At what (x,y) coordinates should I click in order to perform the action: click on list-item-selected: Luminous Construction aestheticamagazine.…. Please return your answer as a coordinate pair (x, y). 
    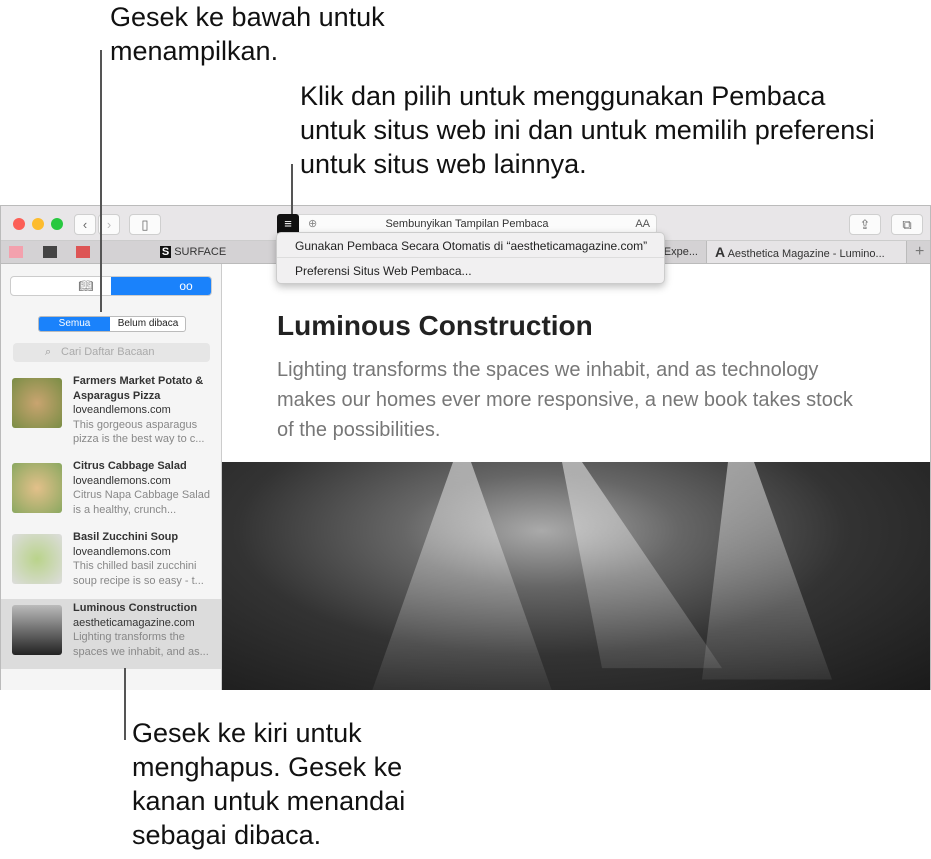
    Looking at the image, I should click on (111, 634).